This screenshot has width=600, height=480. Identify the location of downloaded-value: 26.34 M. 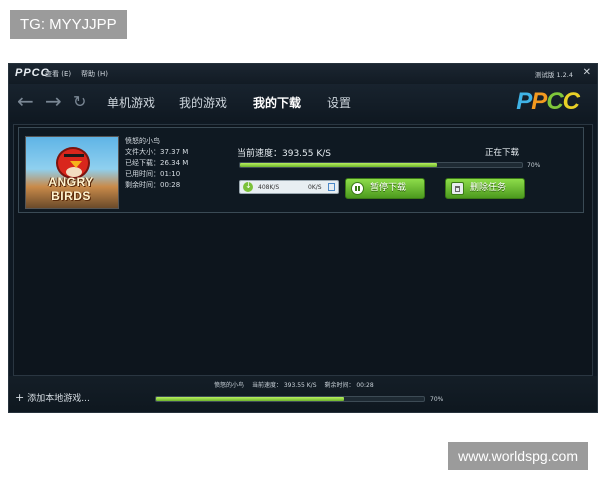
(174, 163).